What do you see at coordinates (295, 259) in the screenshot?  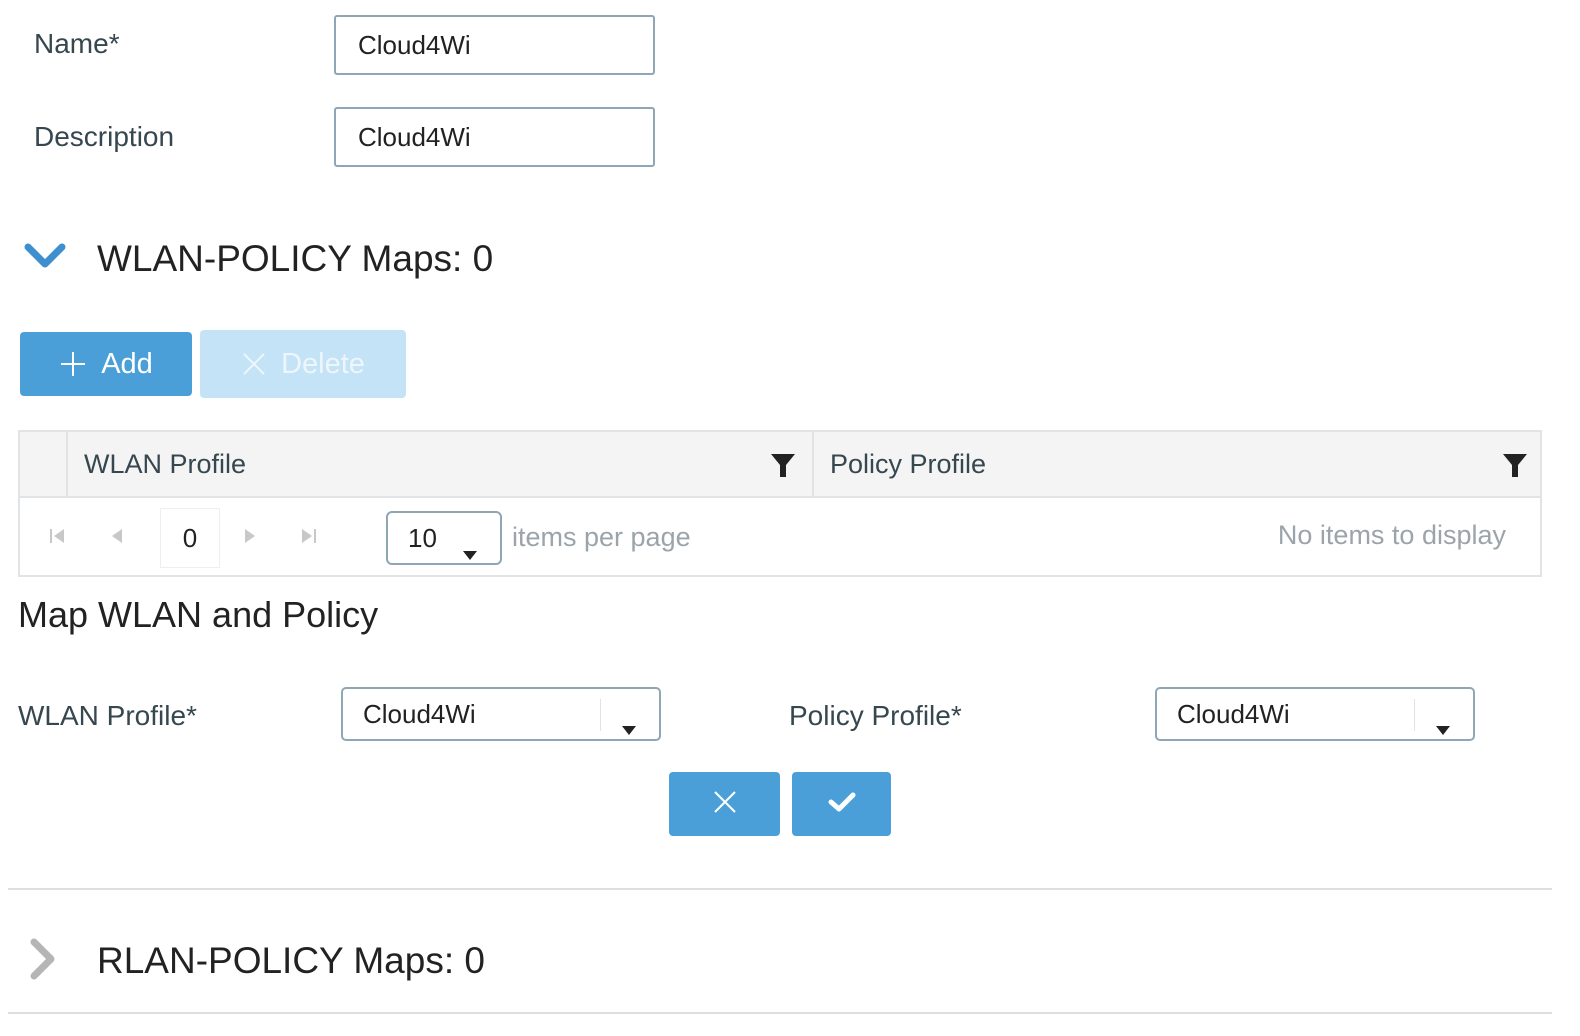 I see `wlan-policy-maps-title: WLAN-POLICY Maps: 0` at bounding box center [295, 259].